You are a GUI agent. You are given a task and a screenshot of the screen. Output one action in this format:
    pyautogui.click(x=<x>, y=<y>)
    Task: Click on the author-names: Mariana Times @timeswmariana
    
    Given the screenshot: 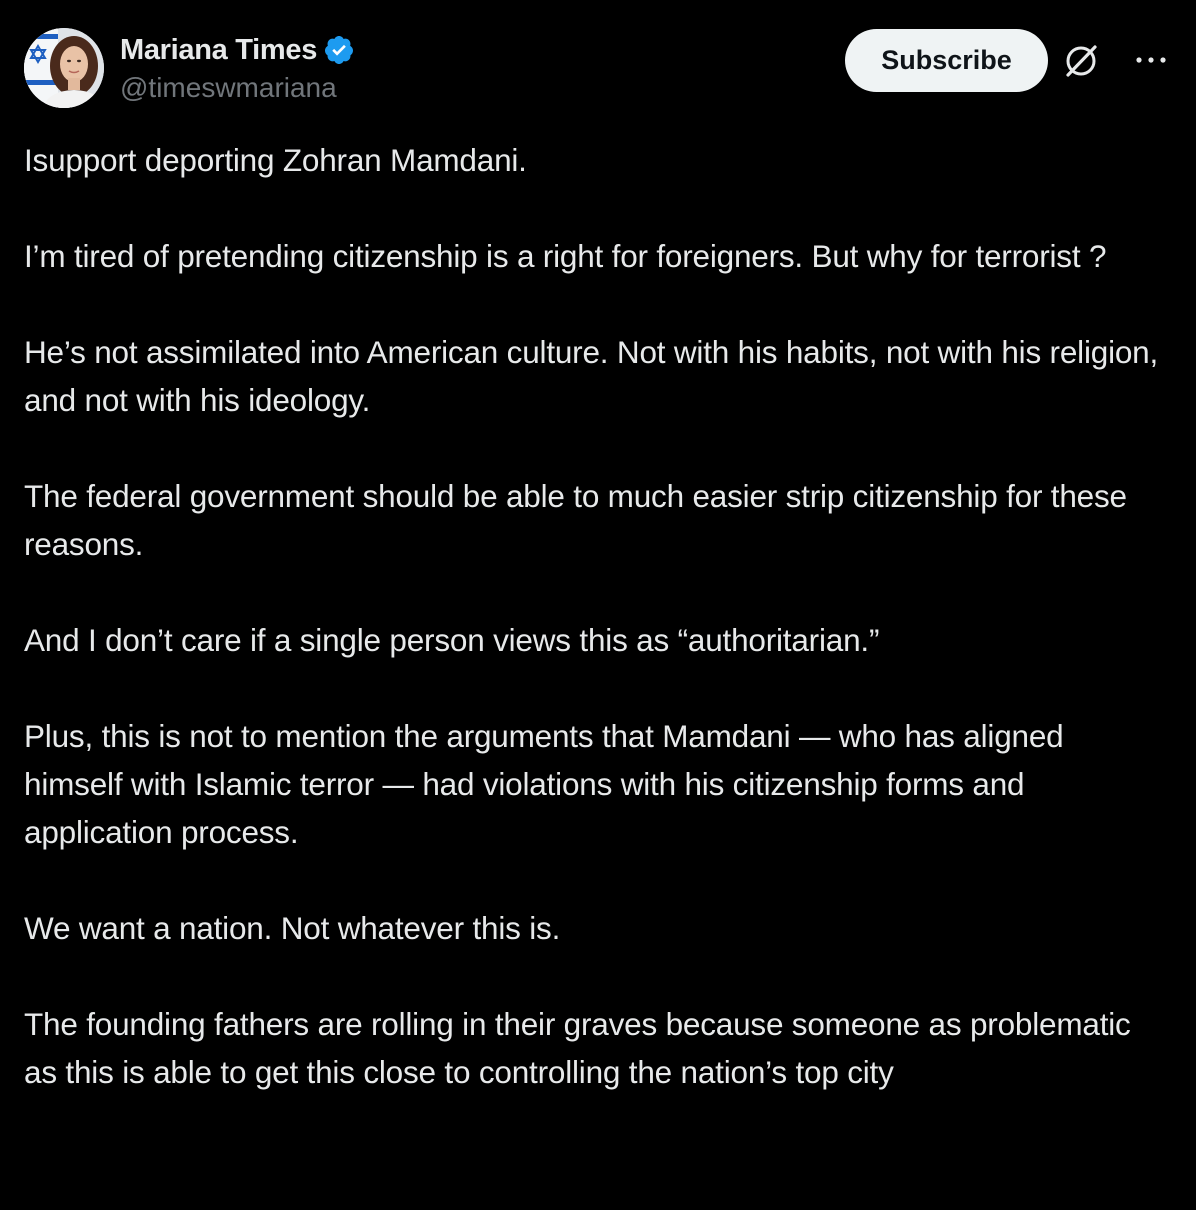 What is the action you would take?
    pyautogui.click(x=237, y=68)
    